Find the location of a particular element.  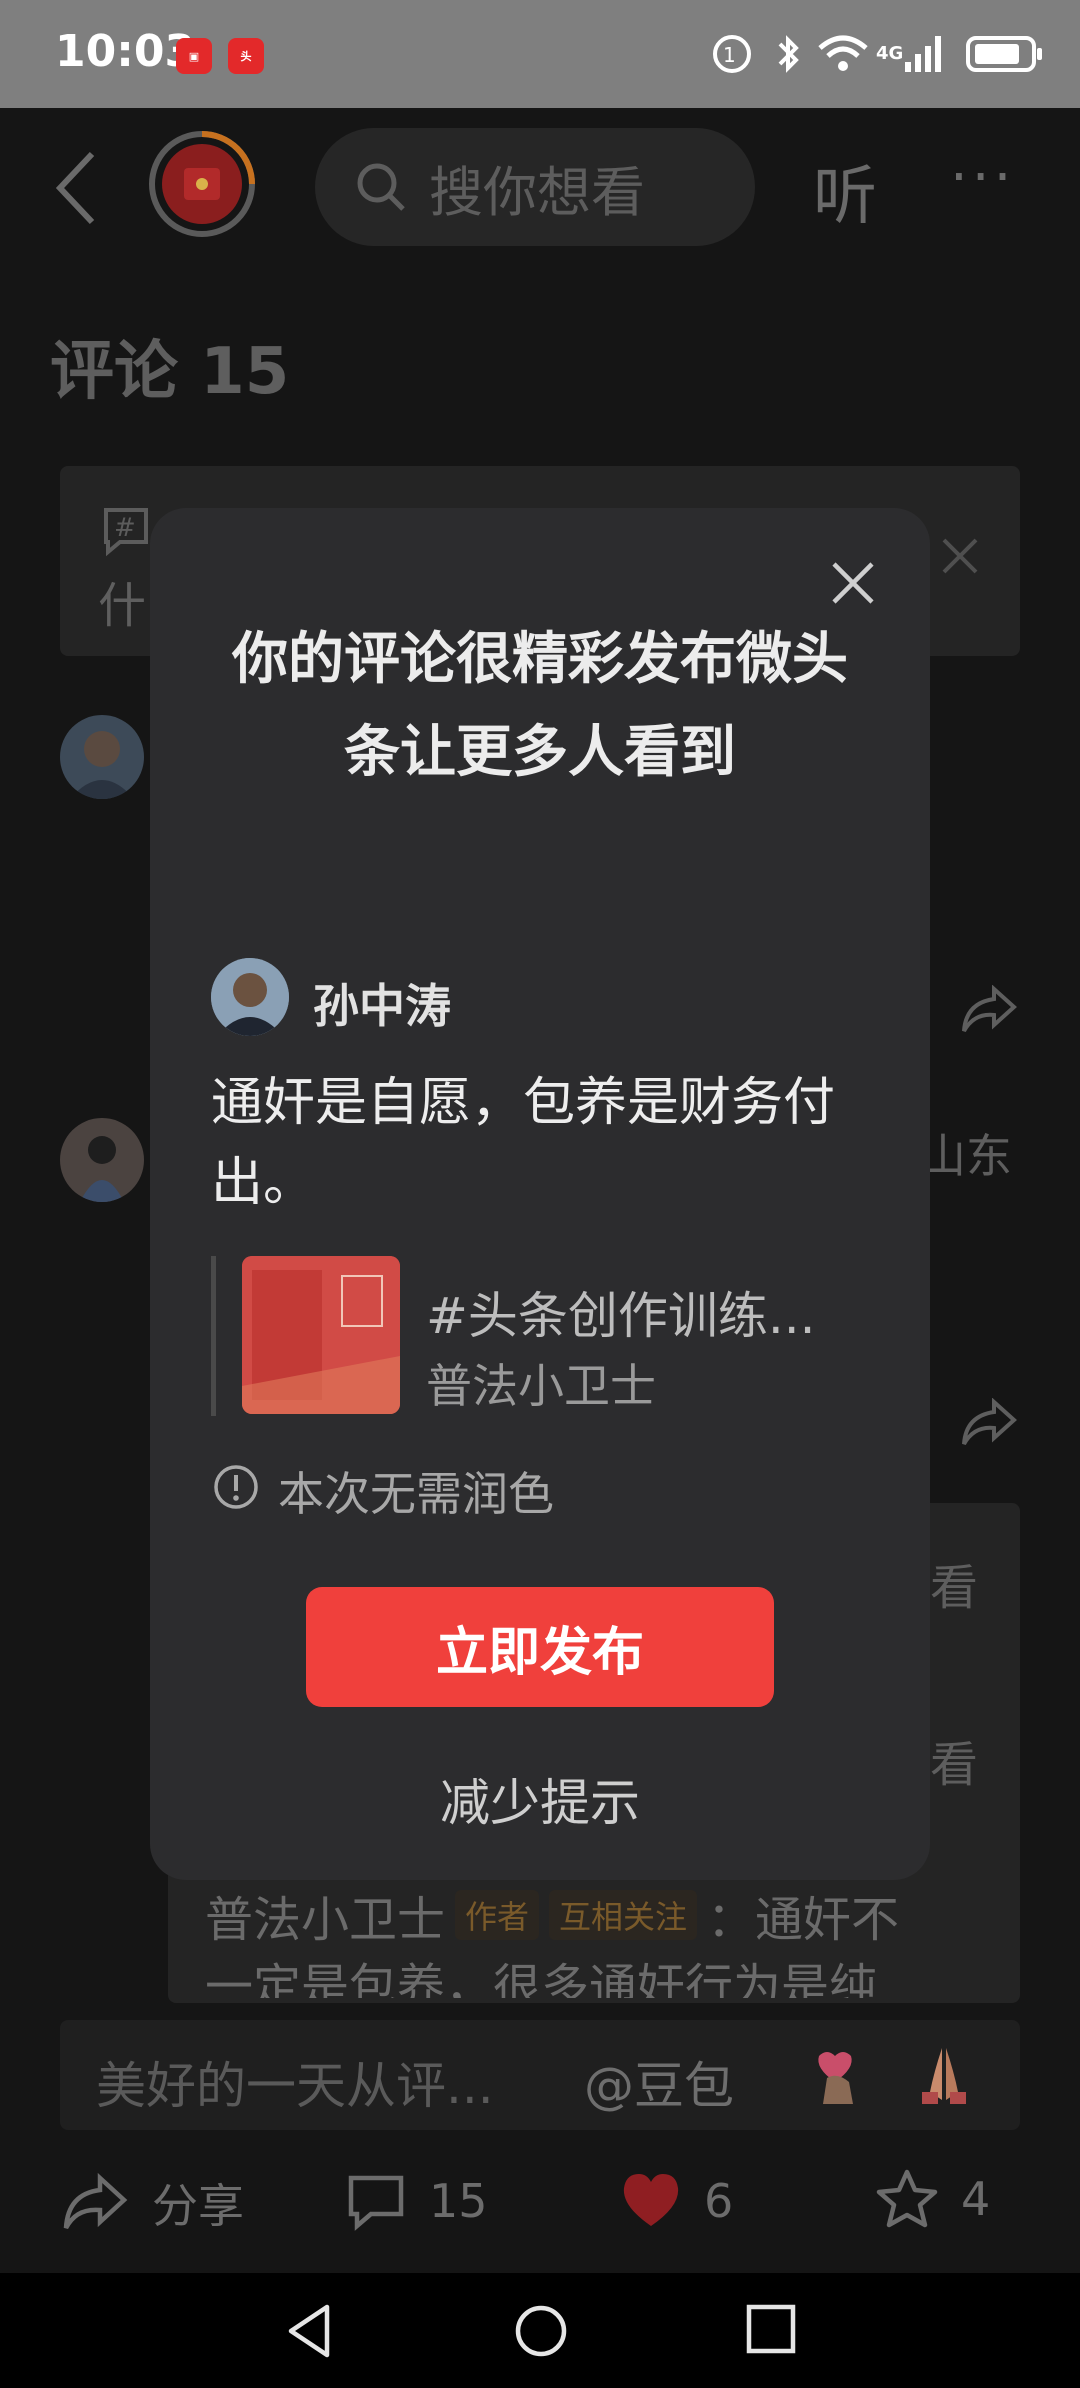

hd-call-icon: 1 is located at coordinates (732, 54).